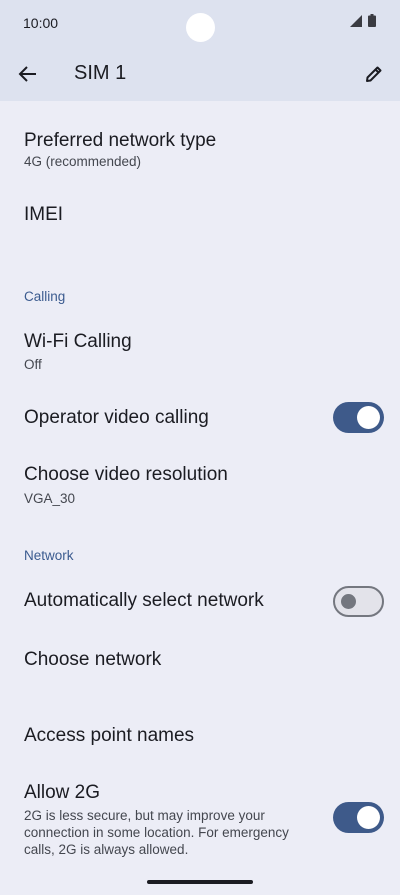  Describe the element at coordinates (200, 215) in the screenshot. I see `imei-item: IMEI` at that location.